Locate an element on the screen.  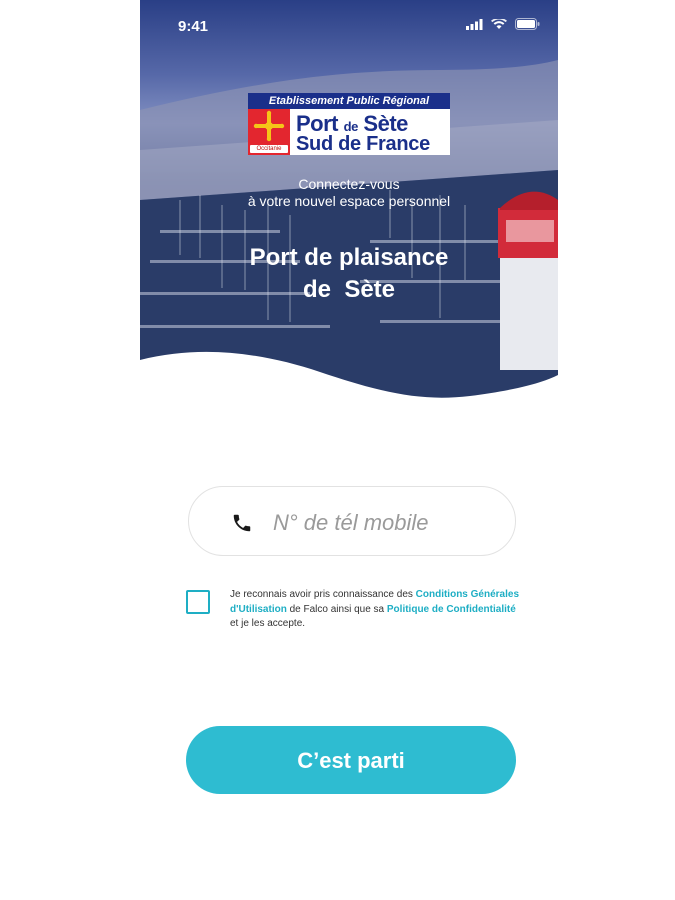
hero-subtitle-line1: Connectez-vous is located at coordinates (349, 184).